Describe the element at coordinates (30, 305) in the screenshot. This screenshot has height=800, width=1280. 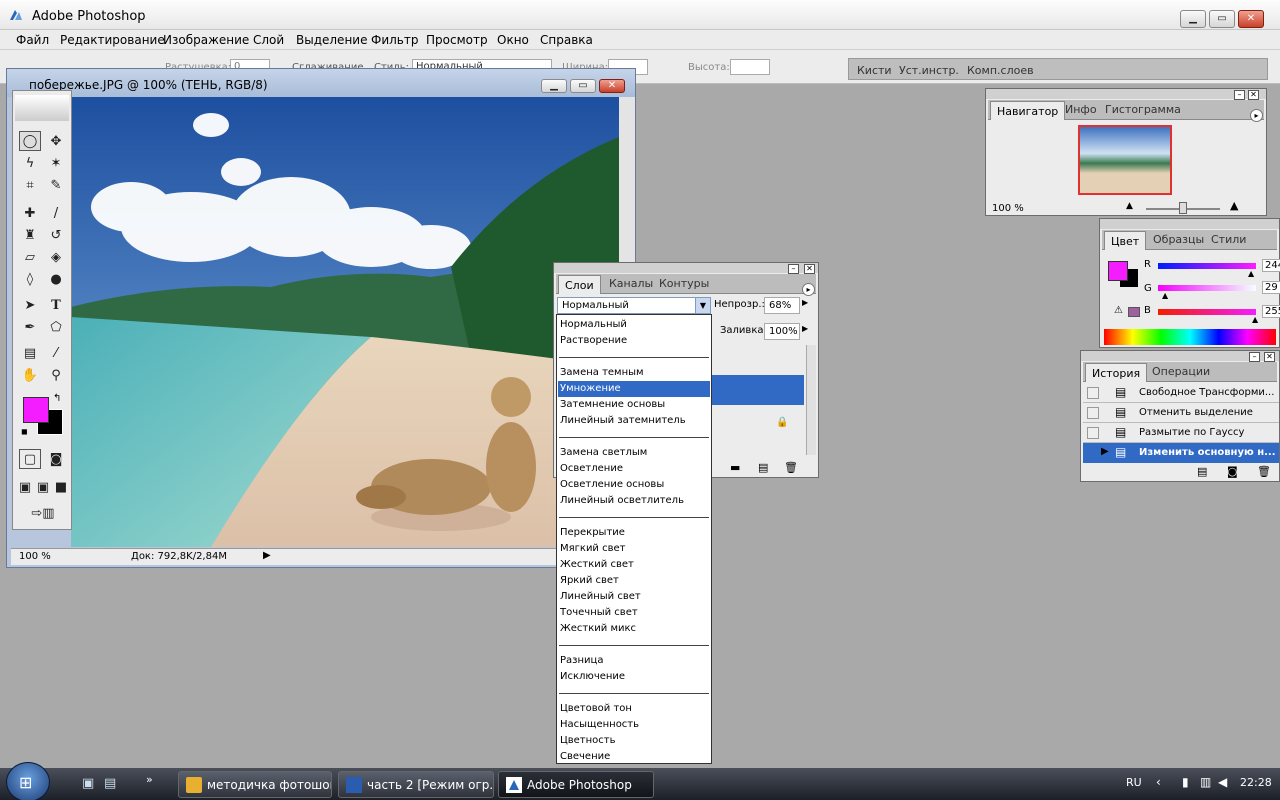
I see `path-selection-tool-icon: ➤` at that location.